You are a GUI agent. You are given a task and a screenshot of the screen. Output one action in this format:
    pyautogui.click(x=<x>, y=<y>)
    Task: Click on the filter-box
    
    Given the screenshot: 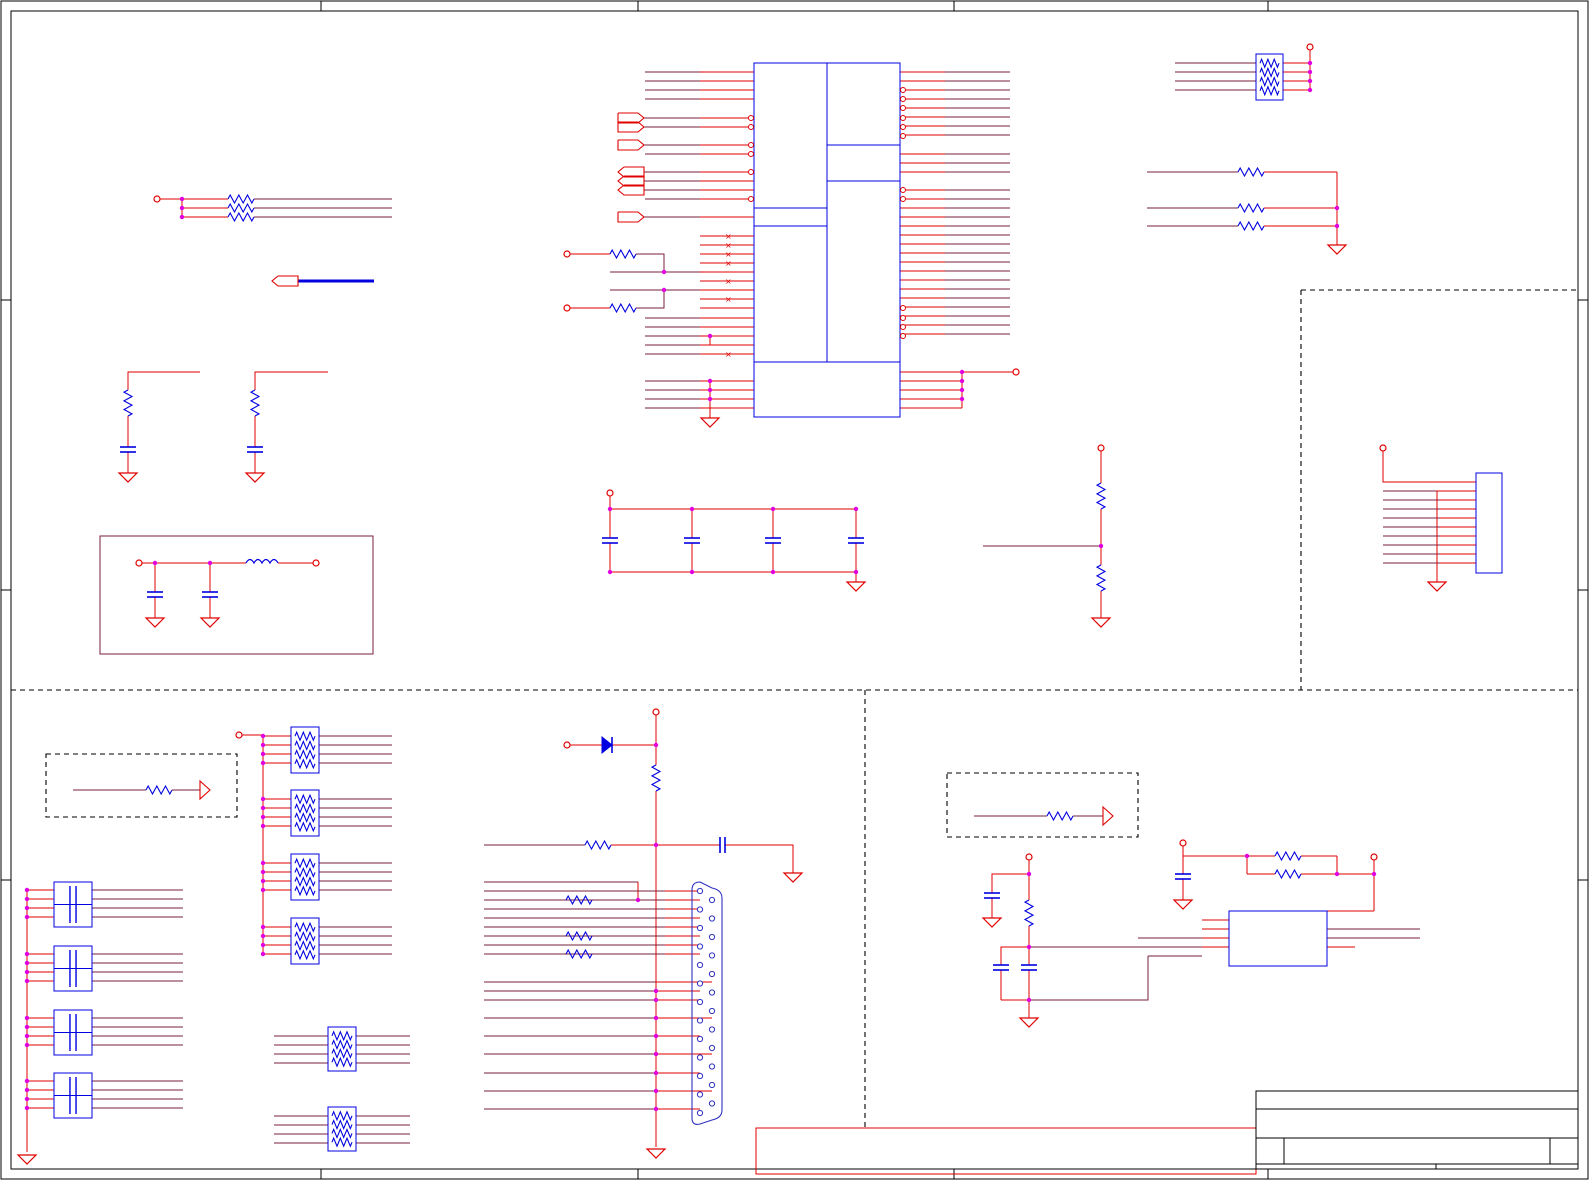 What is the action you would take?
    pyautogui.click(x=236, y=595)
    